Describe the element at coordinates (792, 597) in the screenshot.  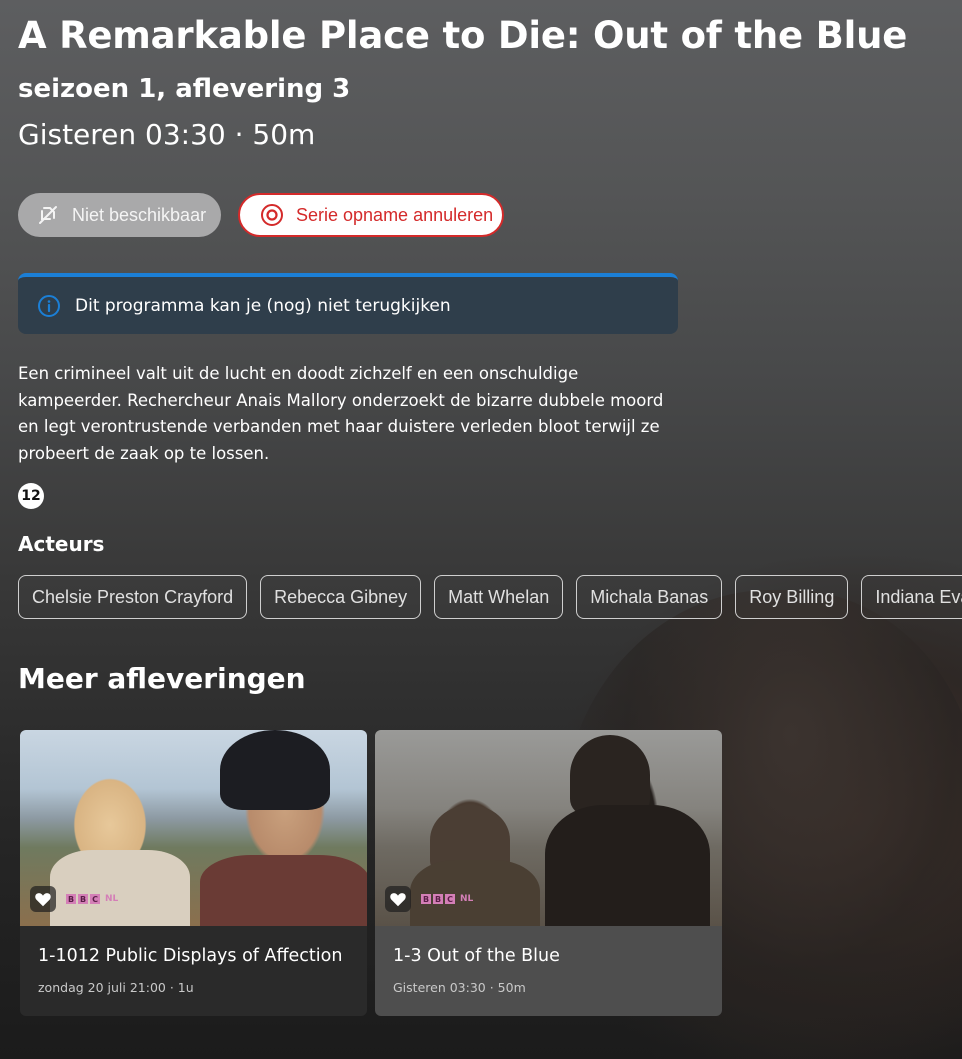
I see `actor-chip: Roy Billing` at that location.